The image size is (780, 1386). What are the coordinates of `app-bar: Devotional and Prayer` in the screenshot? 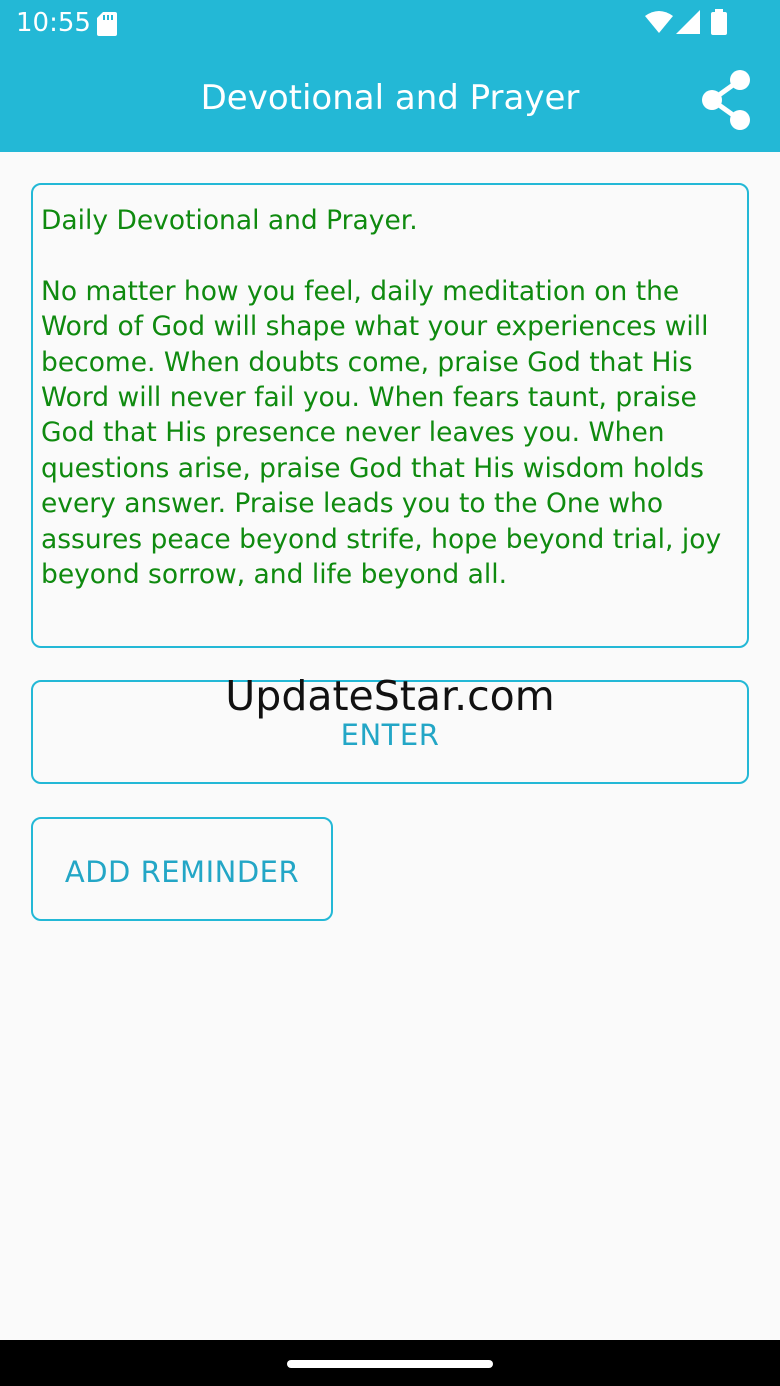 It's located at (390, 100).